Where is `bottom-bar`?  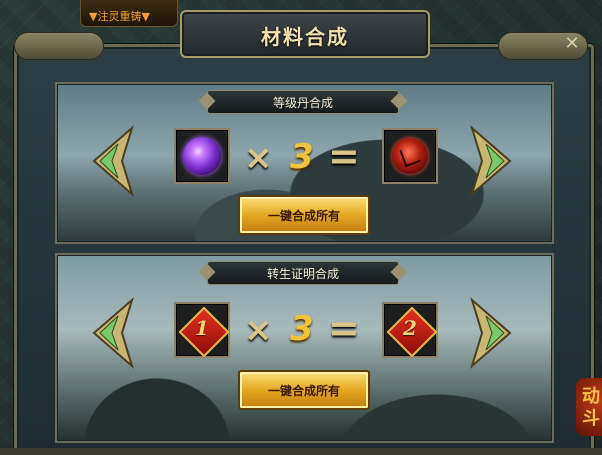 bottom-bar is located at coordinates (301, 451).